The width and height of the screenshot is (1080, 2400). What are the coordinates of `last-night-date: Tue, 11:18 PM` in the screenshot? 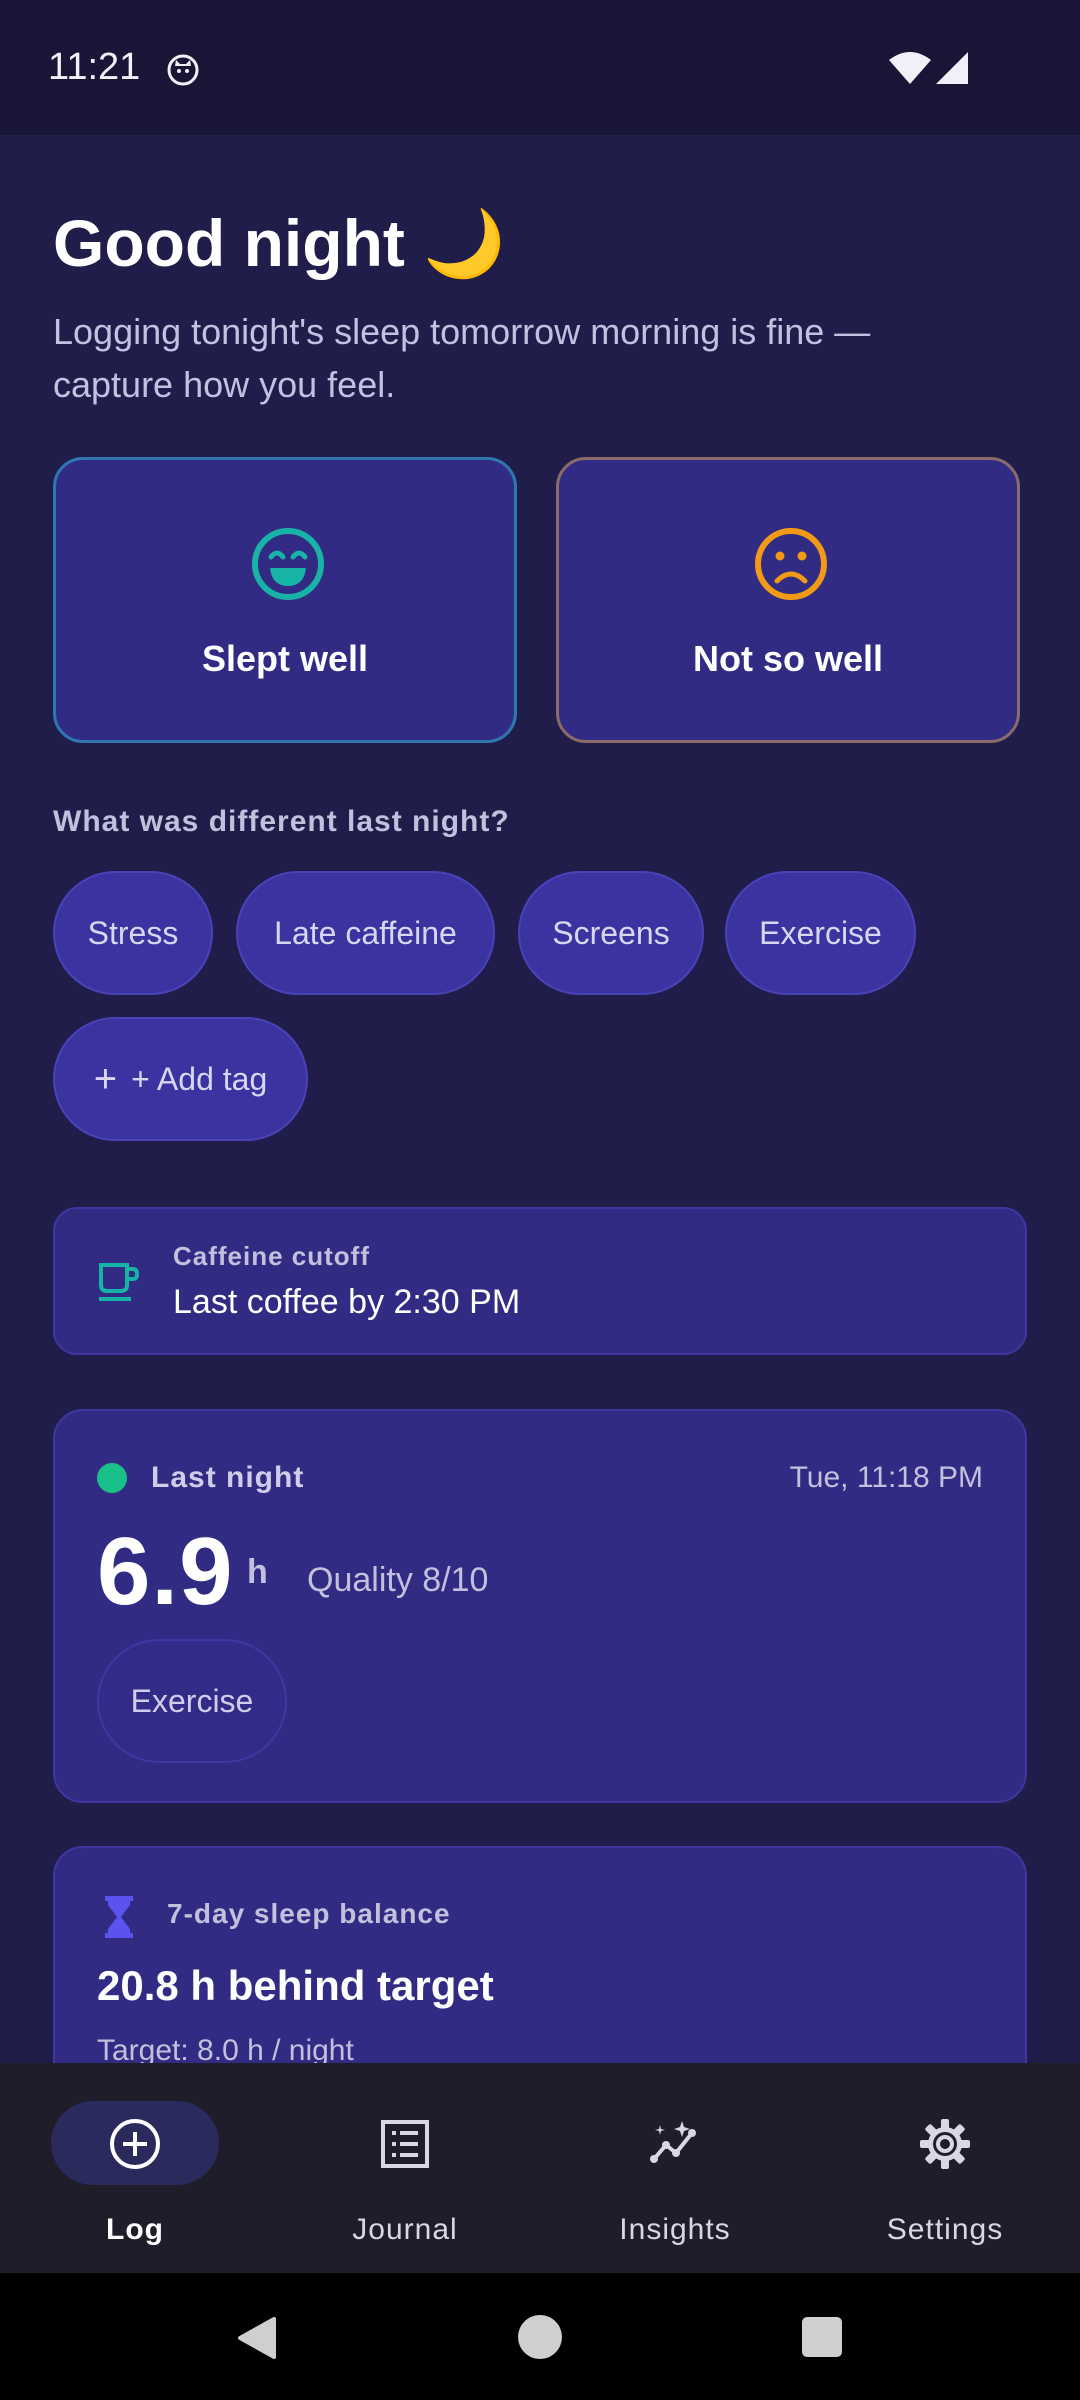 It's located at (886, 1477).